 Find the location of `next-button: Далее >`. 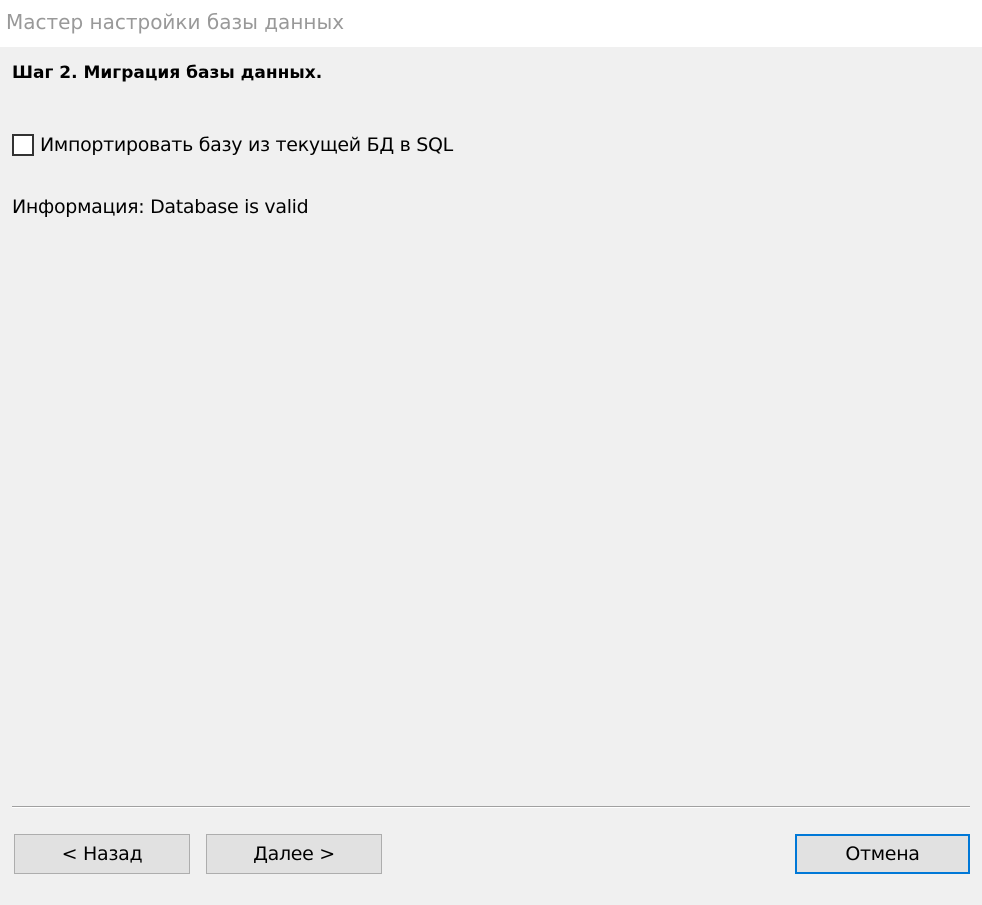

next-button: Далее > is located at coordinates (294, 854).